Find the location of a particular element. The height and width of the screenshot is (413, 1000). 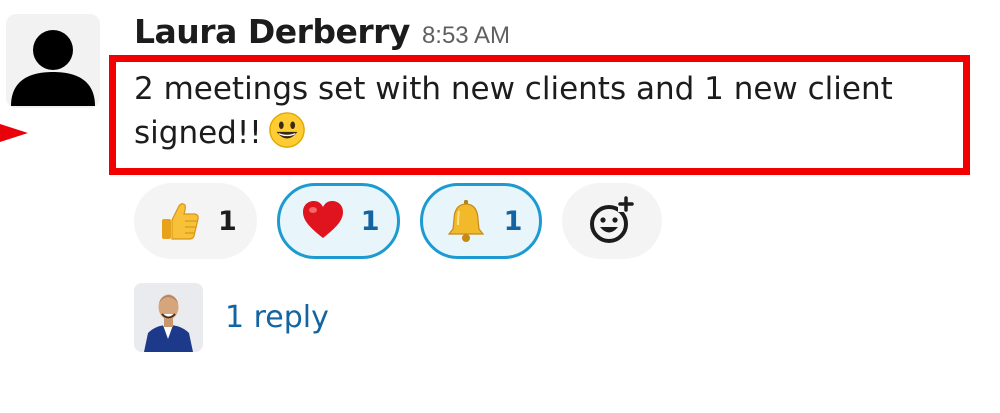

user-silhouette-icon is located at coordinates (53, 68).